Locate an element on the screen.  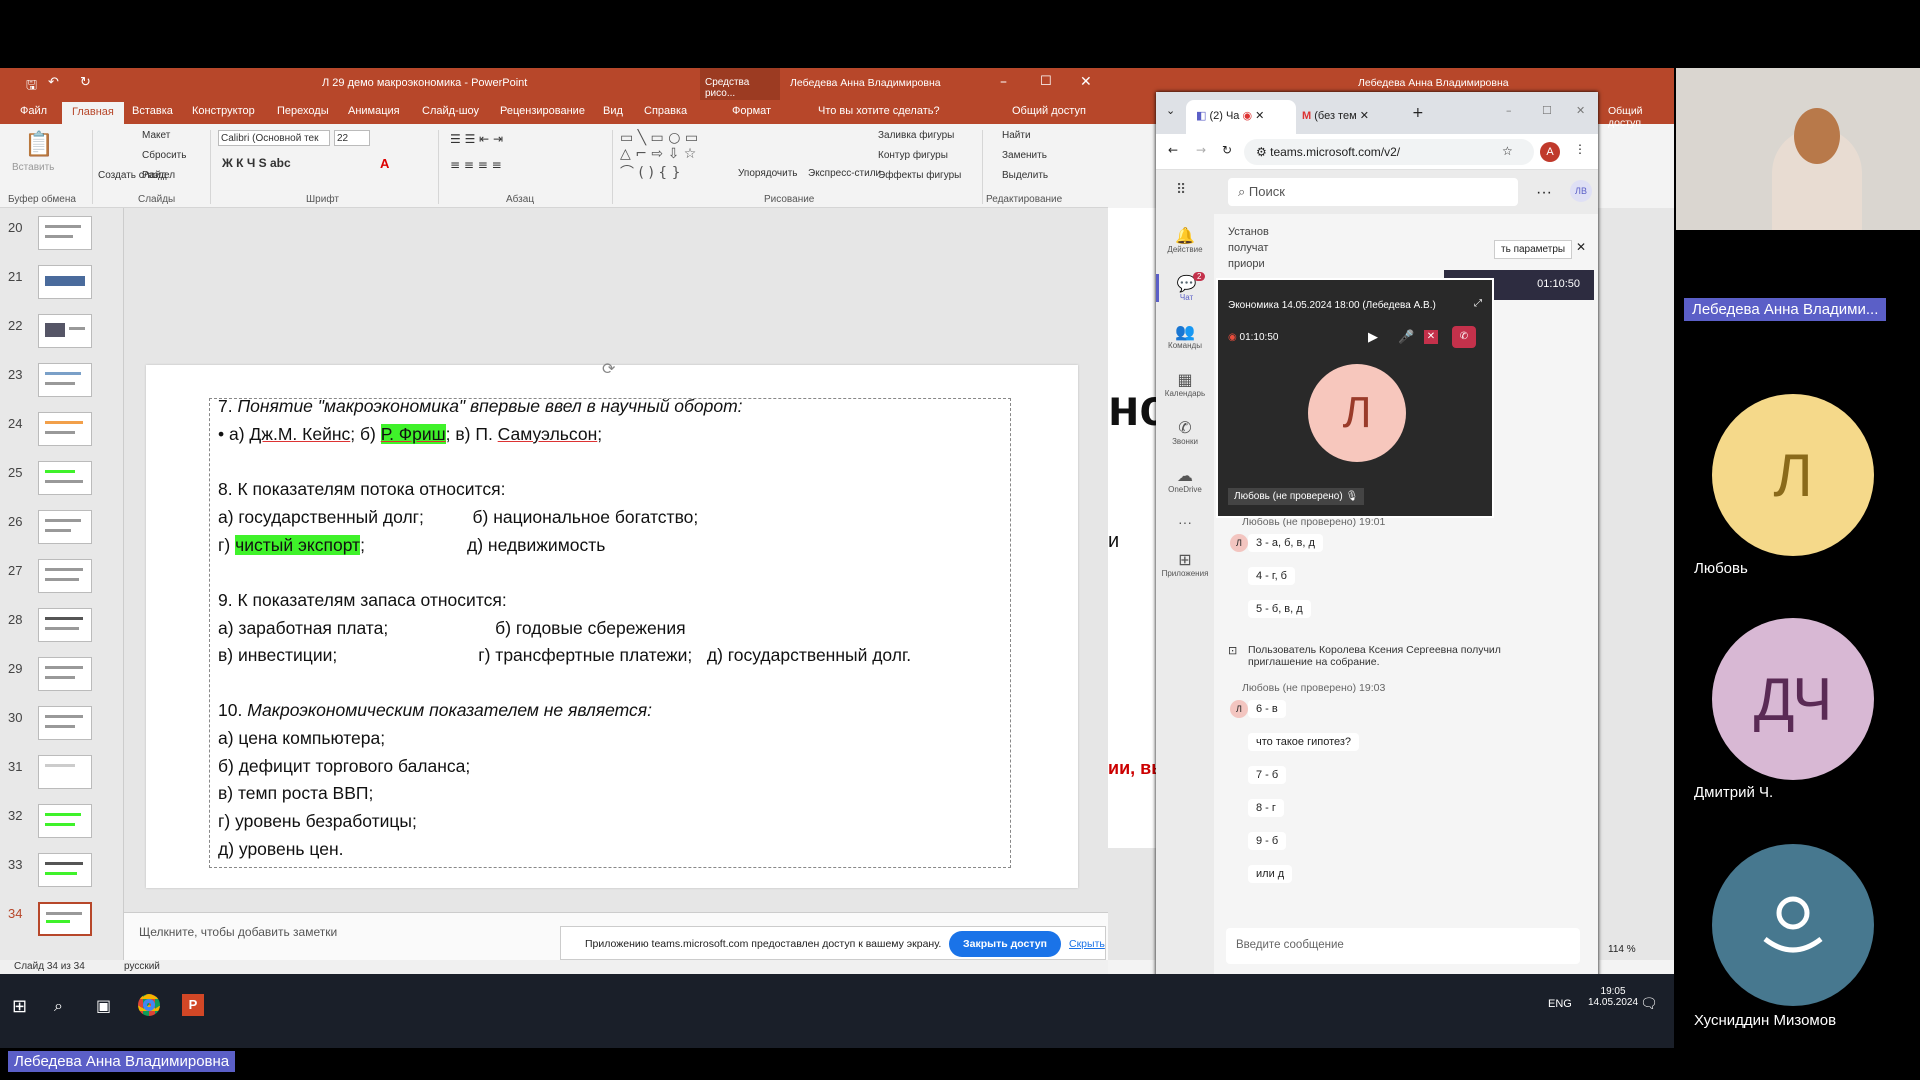
chat-message: что такое гипотез? is located at coordinates (1304, 742).